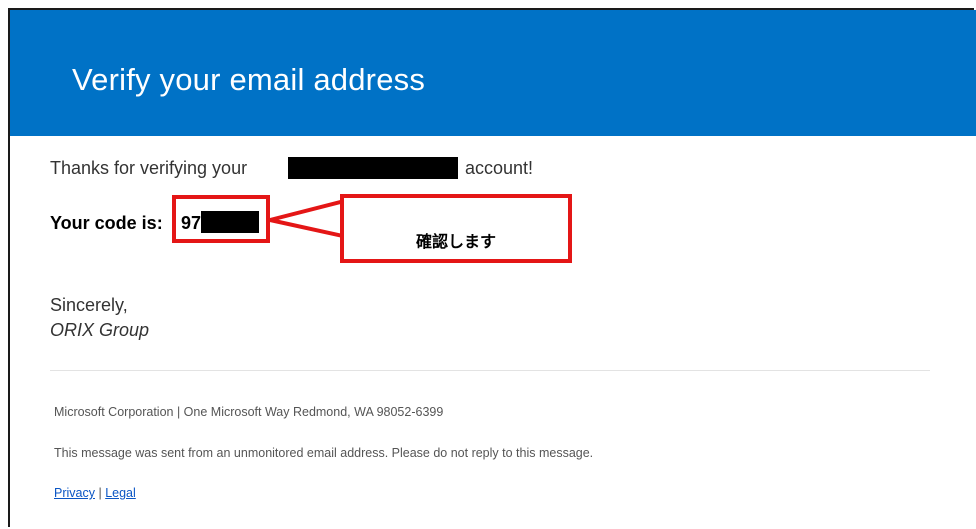 The width and height of the screenshot is (976, 529). Describe the element at coordinates (456, 228) in the screenshot. I see `annotation-callout: 確認します` at that location.